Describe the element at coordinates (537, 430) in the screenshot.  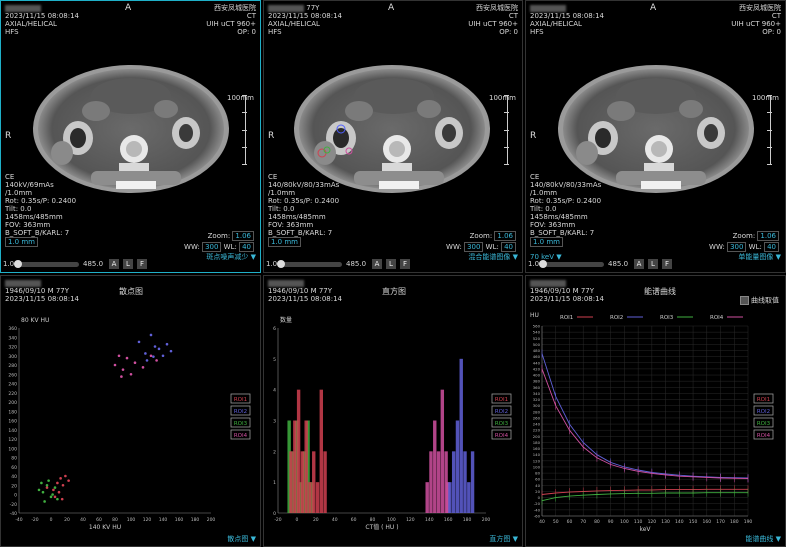
I see `y-tick-label: 220` at that location.